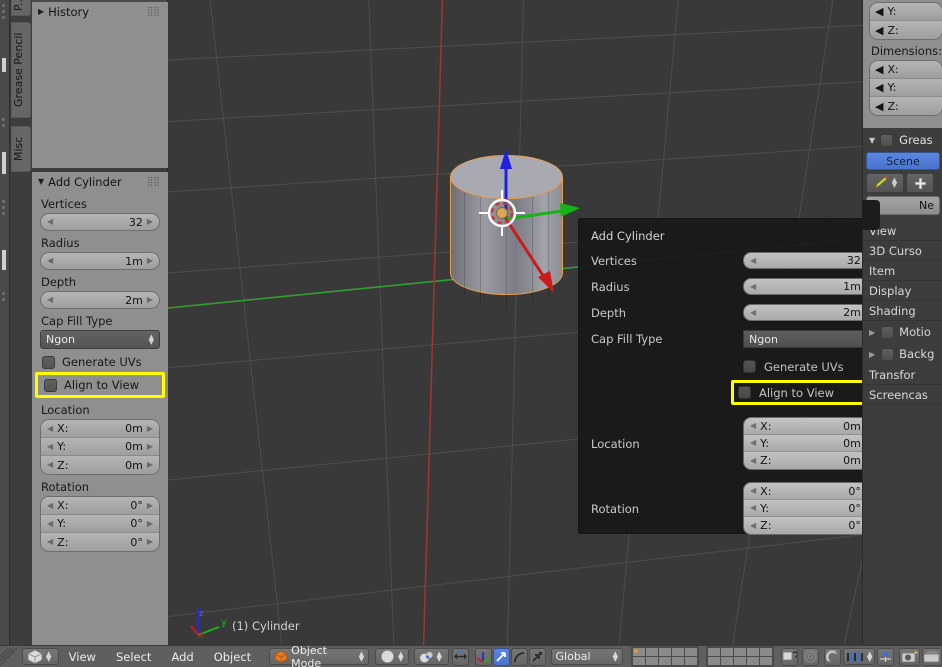  I want to click on snap-magnet-button, so click(832, 656).